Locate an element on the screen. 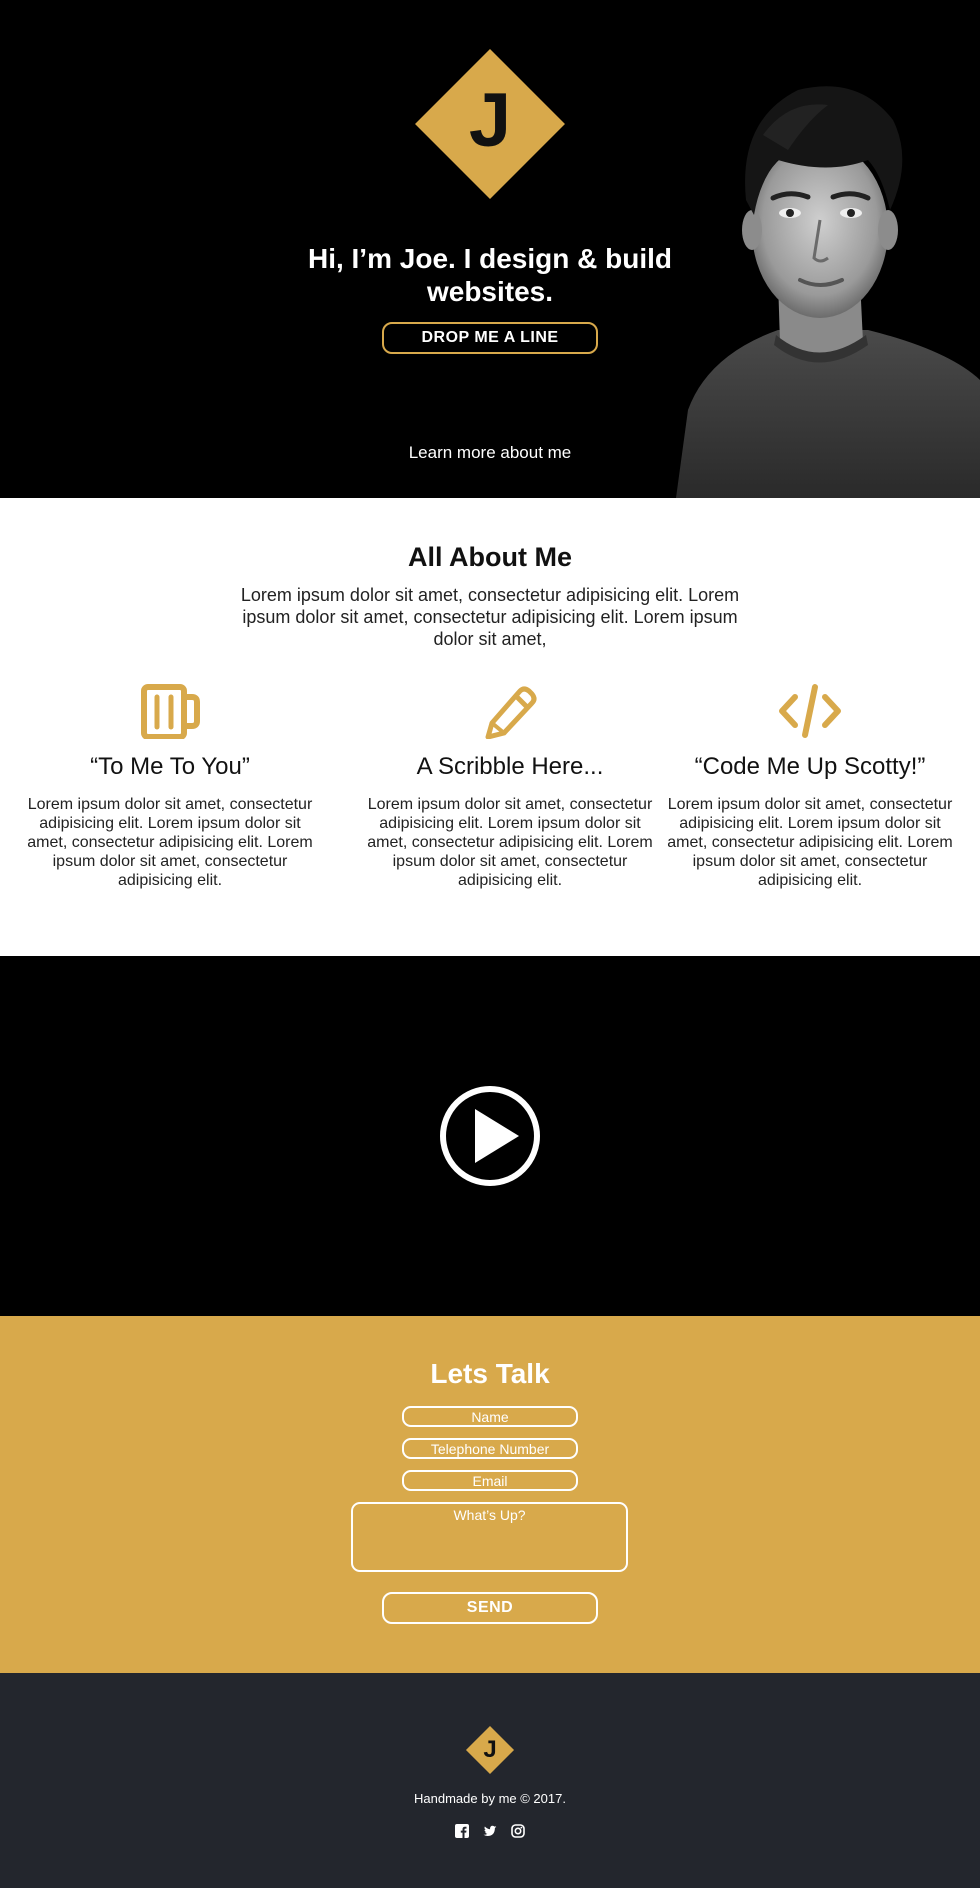 This screenshot has height=1888, width=980. contact-title: Lets Talk is located at coordinates (490, 1373).